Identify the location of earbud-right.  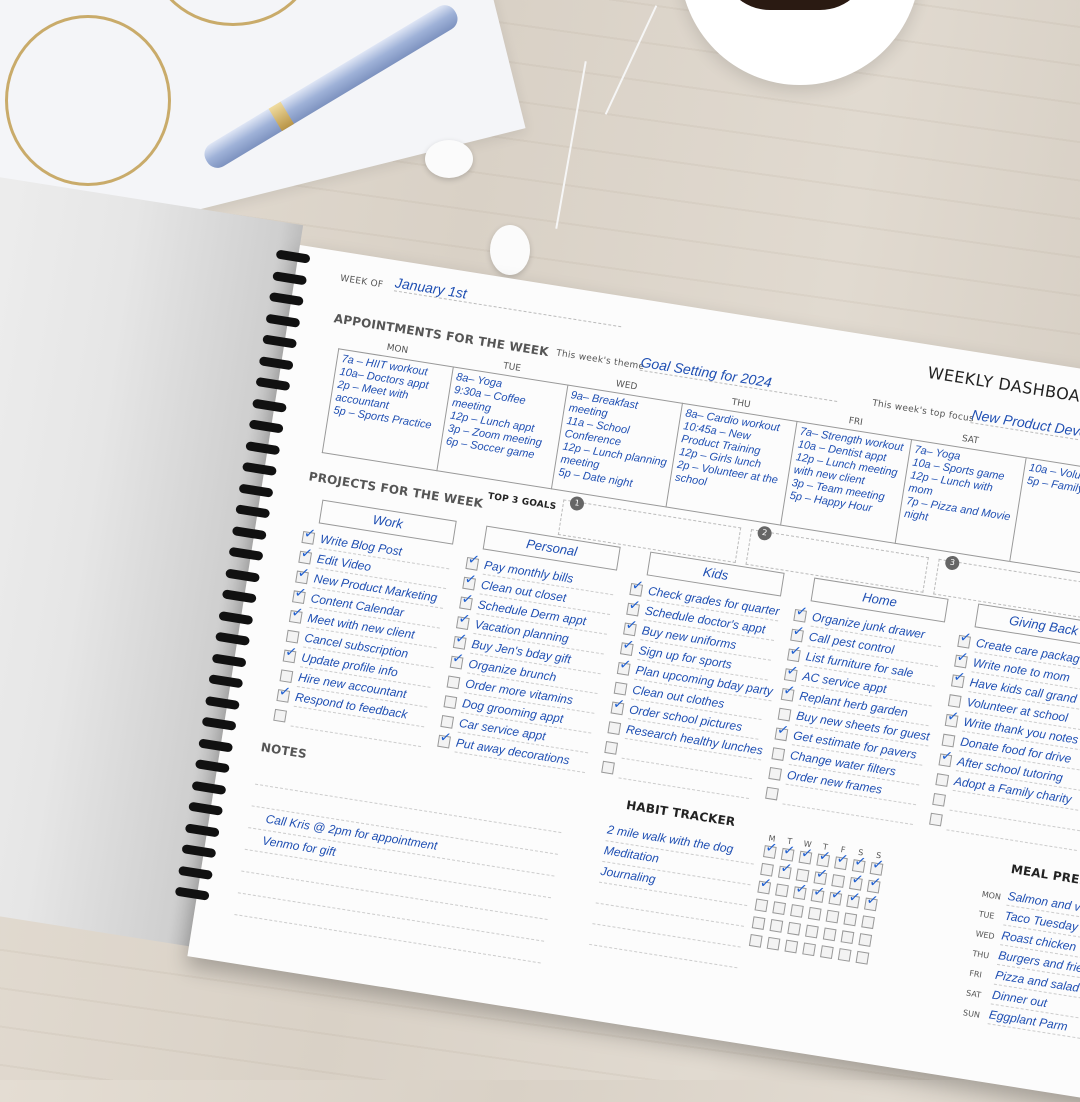
(510, 250).